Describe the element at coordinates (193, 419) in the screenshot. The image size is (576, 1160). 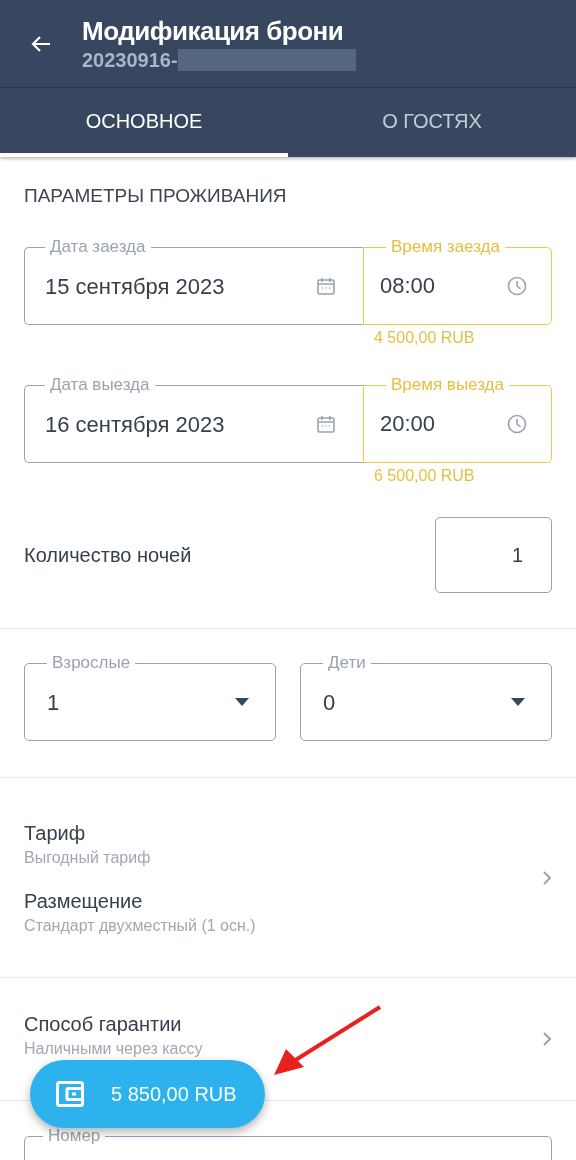
I see `date-field: Дата выезда 16 сентября 2023` at that location.